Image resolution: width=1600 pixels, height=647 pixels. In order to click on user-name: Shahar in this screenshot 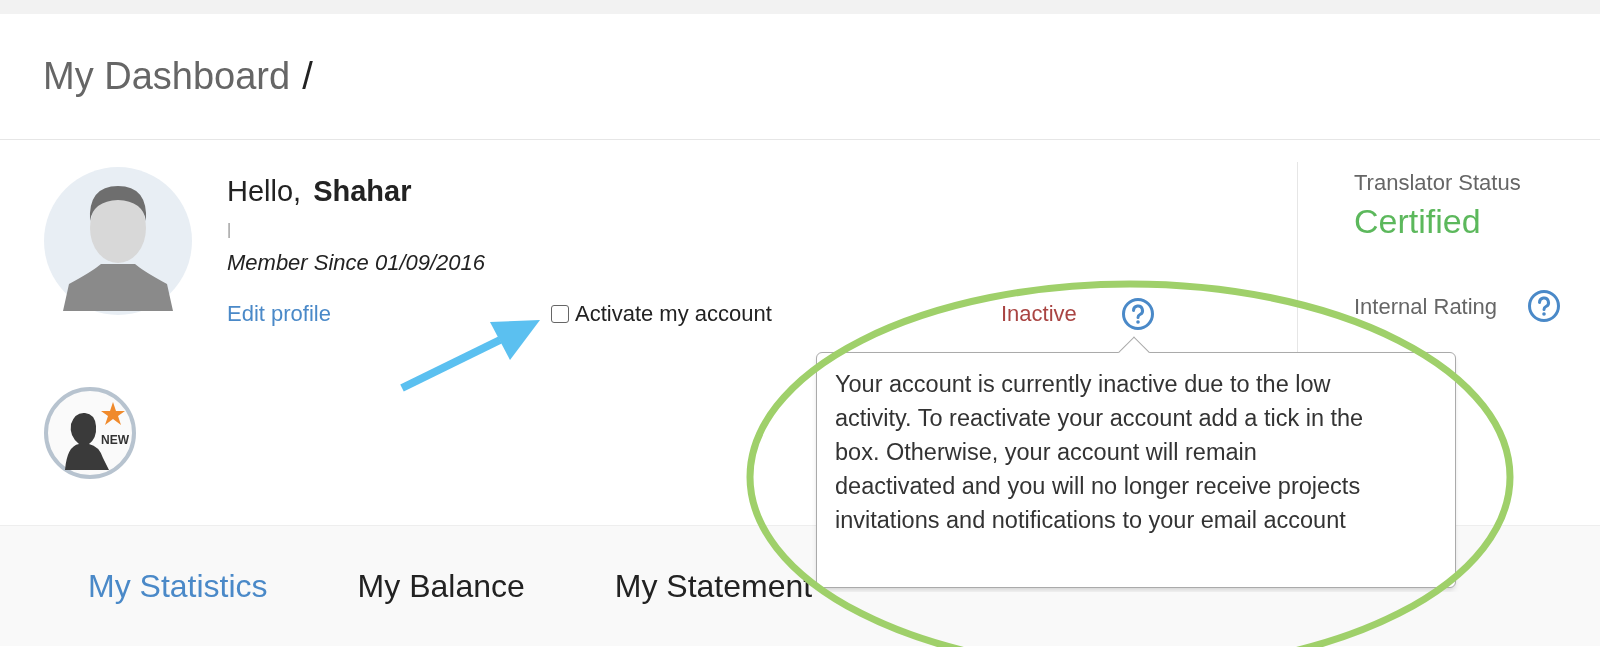, I will do `click(362, 191)`.